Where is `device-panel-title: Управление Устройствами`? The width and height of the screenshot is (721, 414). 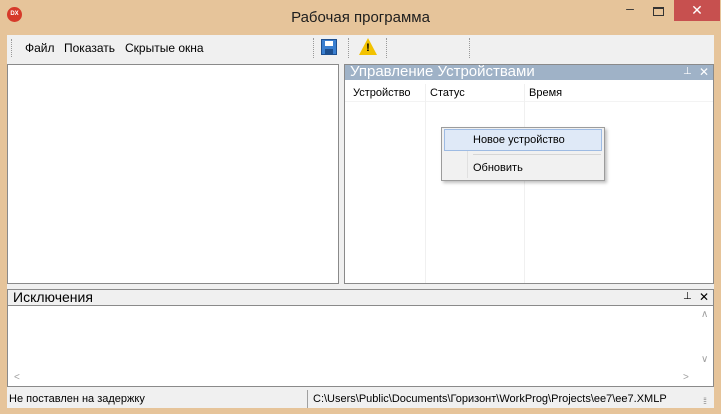 device-panel-title: Управление Устройствами is located at coordinates (442, 71).